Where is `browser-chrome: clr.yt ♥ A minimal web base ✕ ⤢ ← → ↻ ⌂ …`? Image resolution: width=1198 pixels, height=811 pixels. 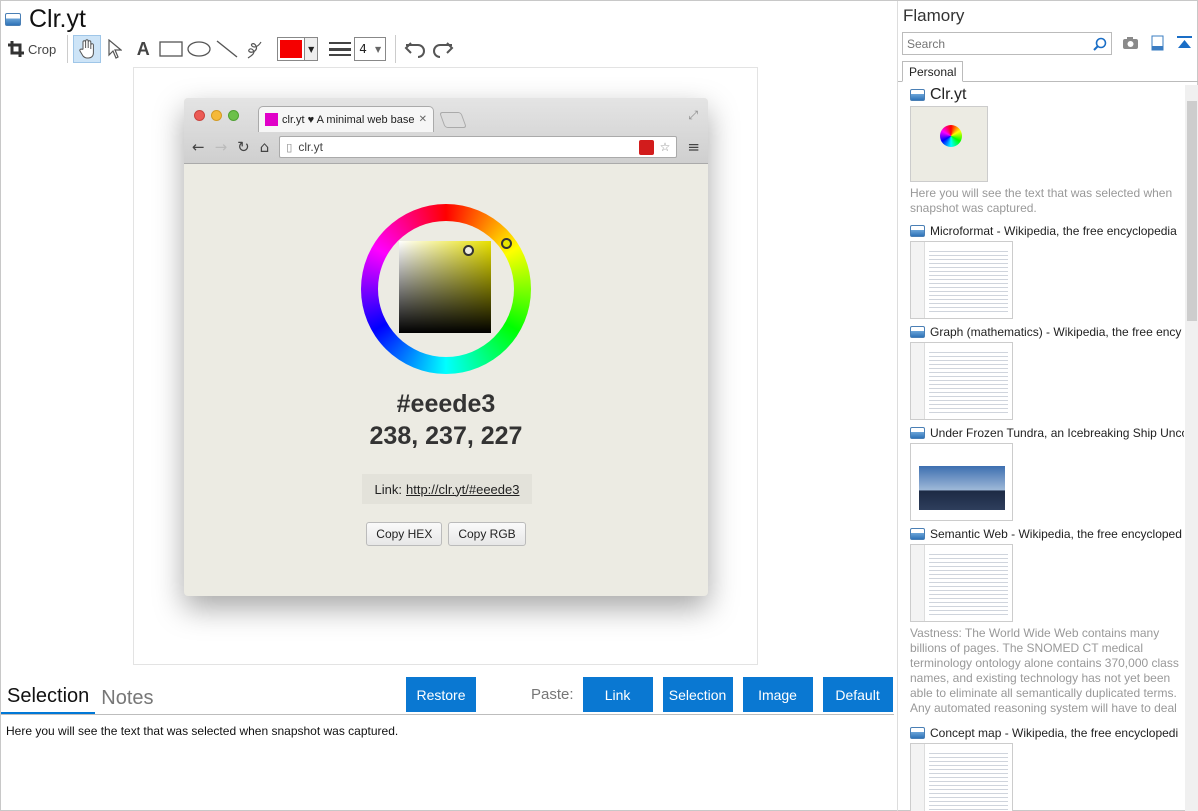
browser-chrome: clr.yt ♥ A minimal web base ✕ ⤢ ← → ↻ ⌂ … is located at coordinates (446, 131).